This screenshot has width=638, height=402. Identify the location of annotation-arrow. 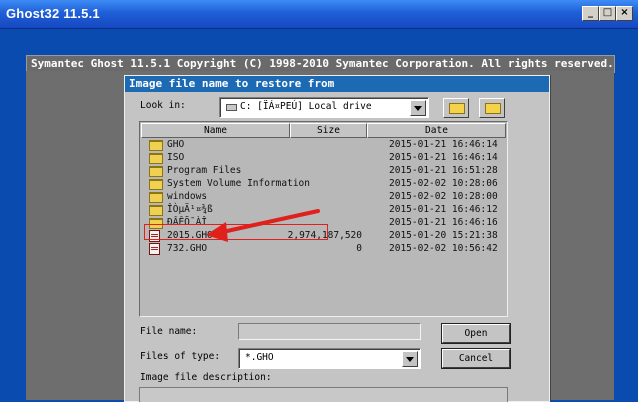
(263, 225).